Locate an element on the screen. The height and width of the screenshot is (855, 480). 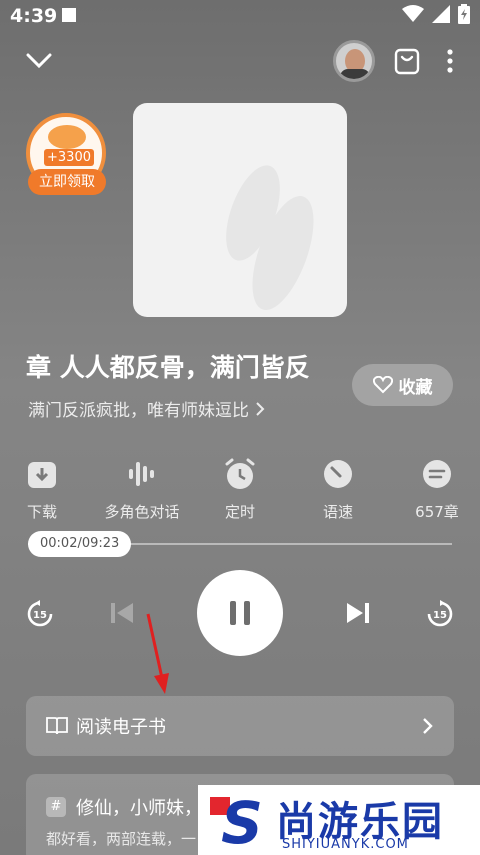
cover-placeholder-icon is located at coordinates (270, 237).